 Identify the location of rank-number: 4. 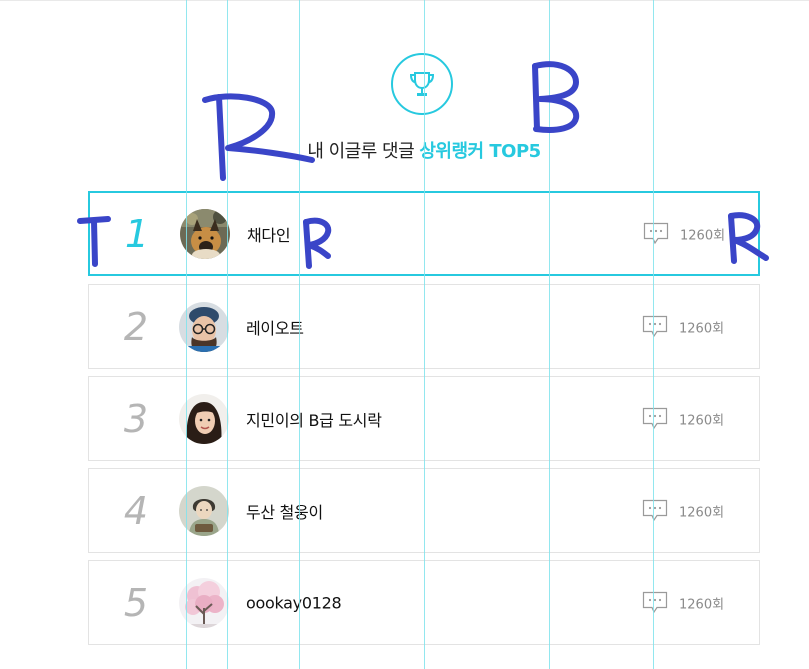
(136, 510).